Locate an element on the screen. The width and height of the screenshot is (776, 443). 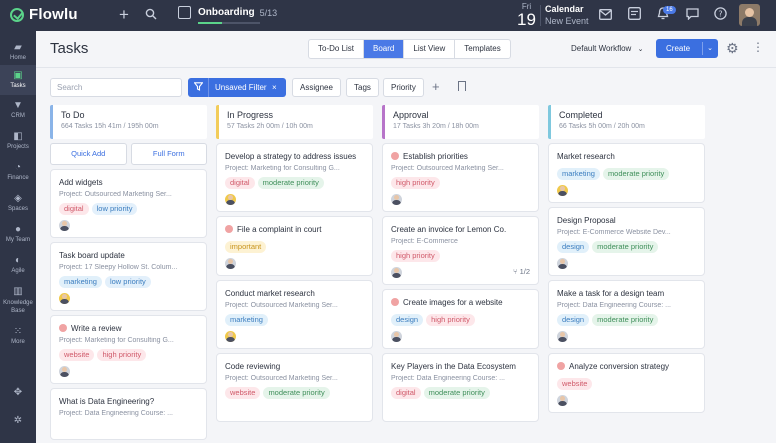
search-icon is located at coordinates (151, 15).